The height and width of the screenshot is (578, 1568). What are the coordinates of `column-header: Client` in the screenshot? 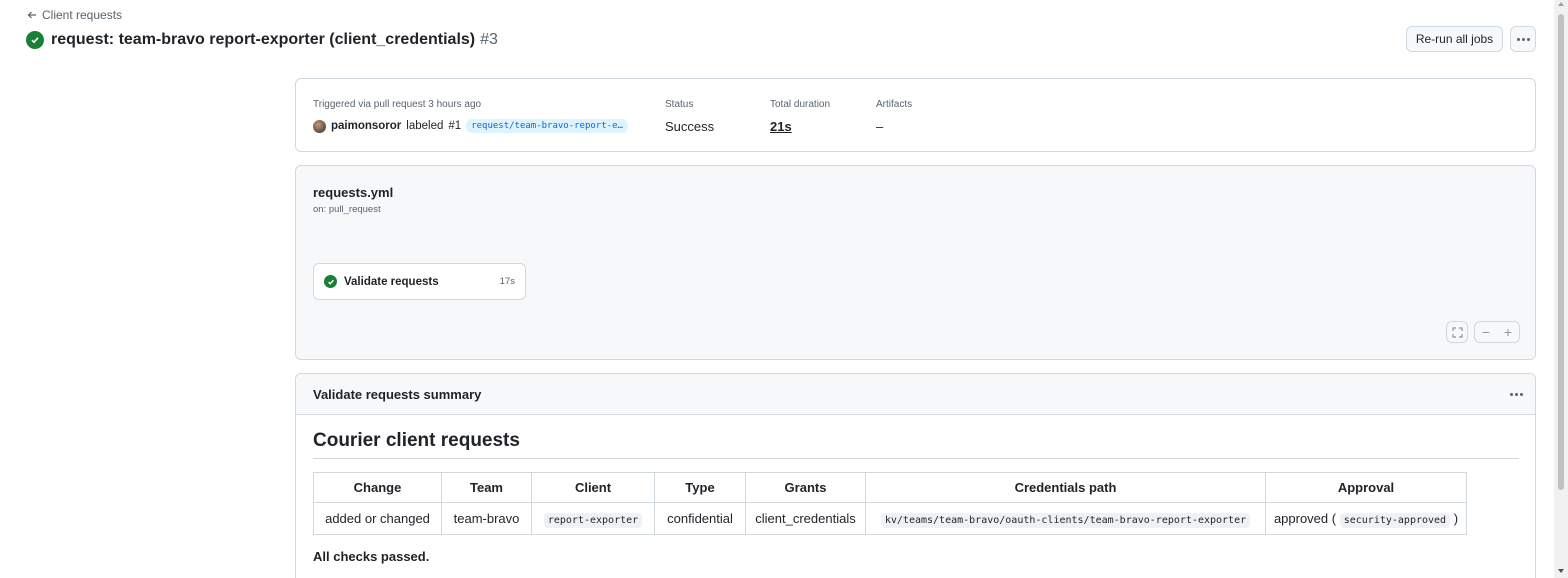 It's located at (593, 487).